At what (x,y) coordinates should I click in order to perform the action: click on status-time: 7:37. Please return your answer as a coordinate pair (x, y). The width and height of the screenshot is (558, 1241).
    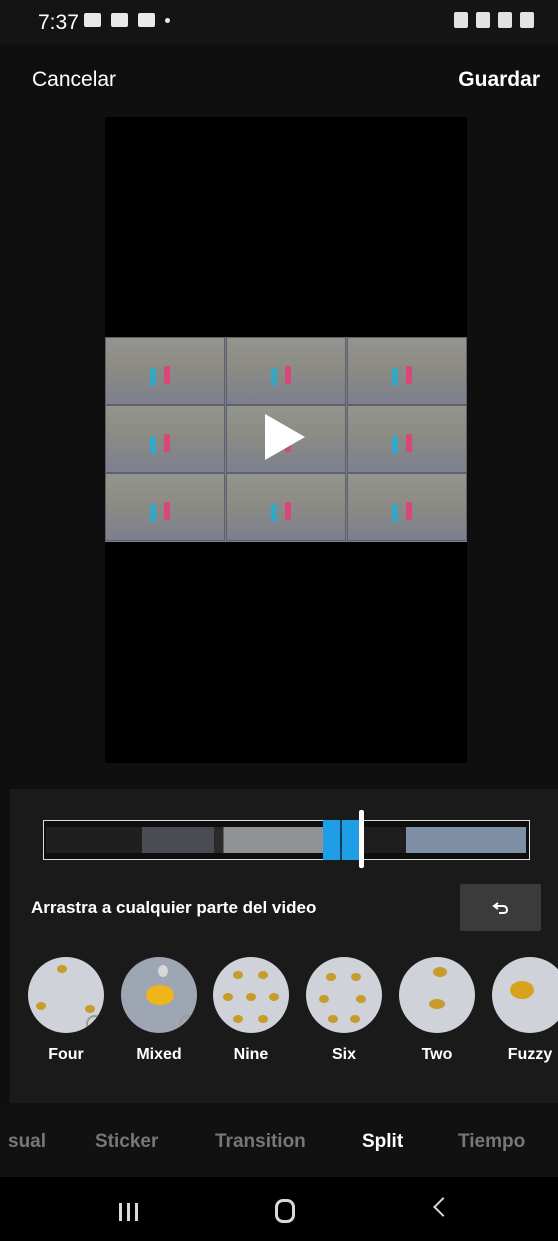
    Looking at the image, I should click on (58, 22).